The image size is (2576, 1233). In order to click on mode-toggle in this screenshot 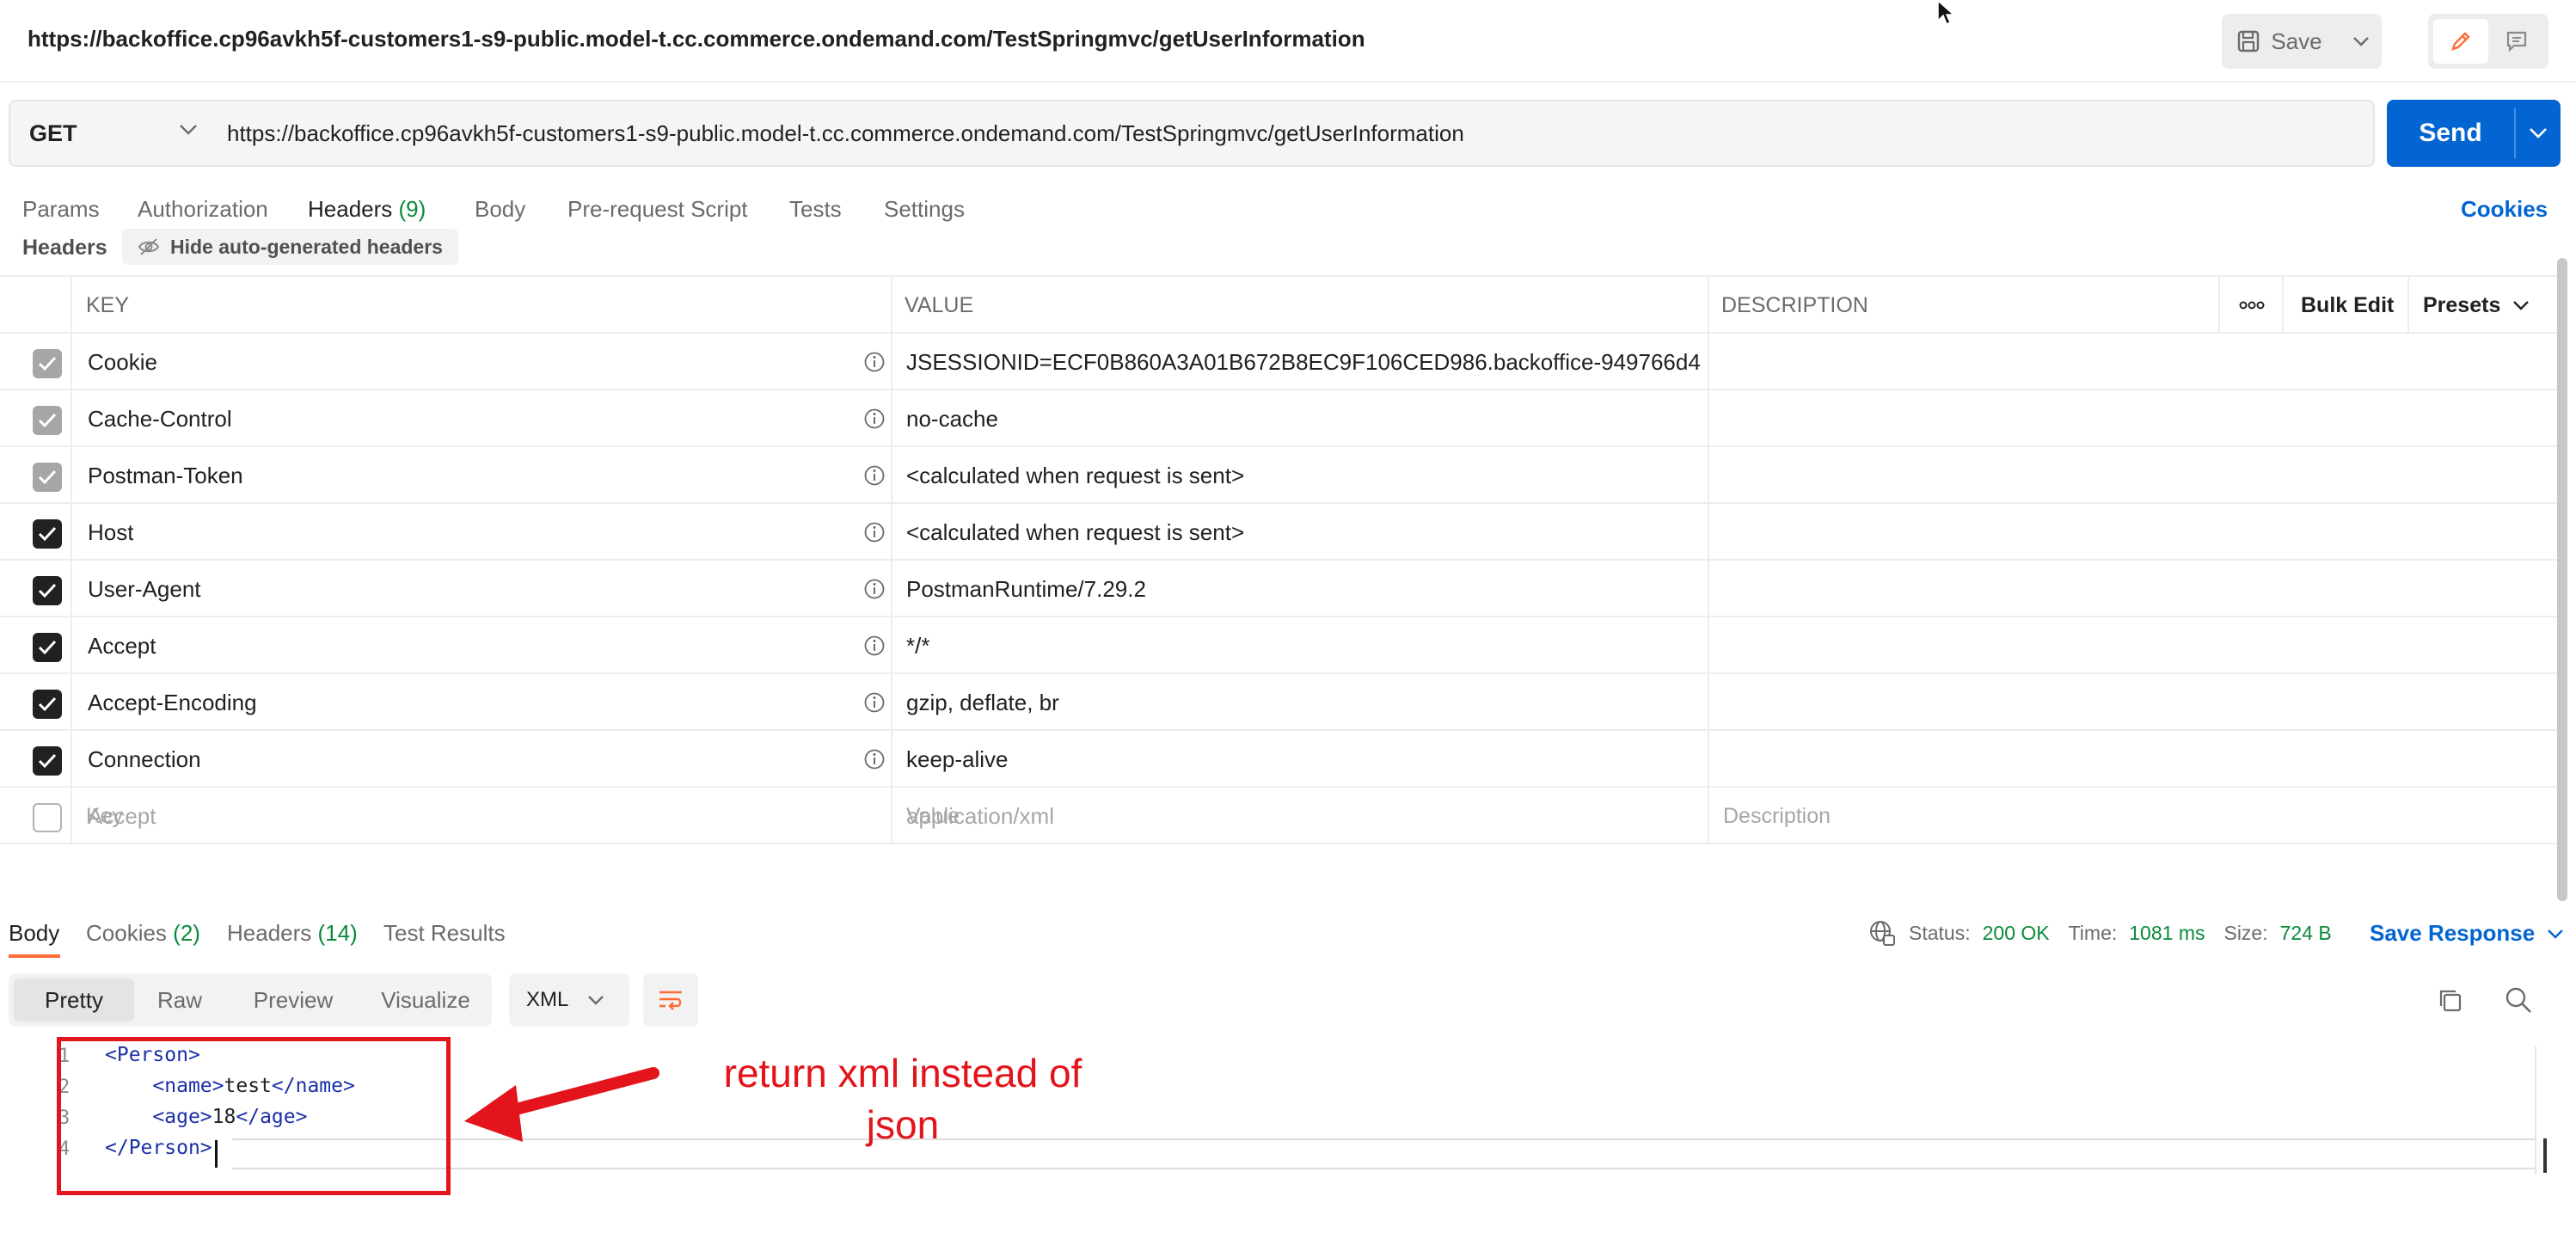, I will do `click(2488, 41)`.